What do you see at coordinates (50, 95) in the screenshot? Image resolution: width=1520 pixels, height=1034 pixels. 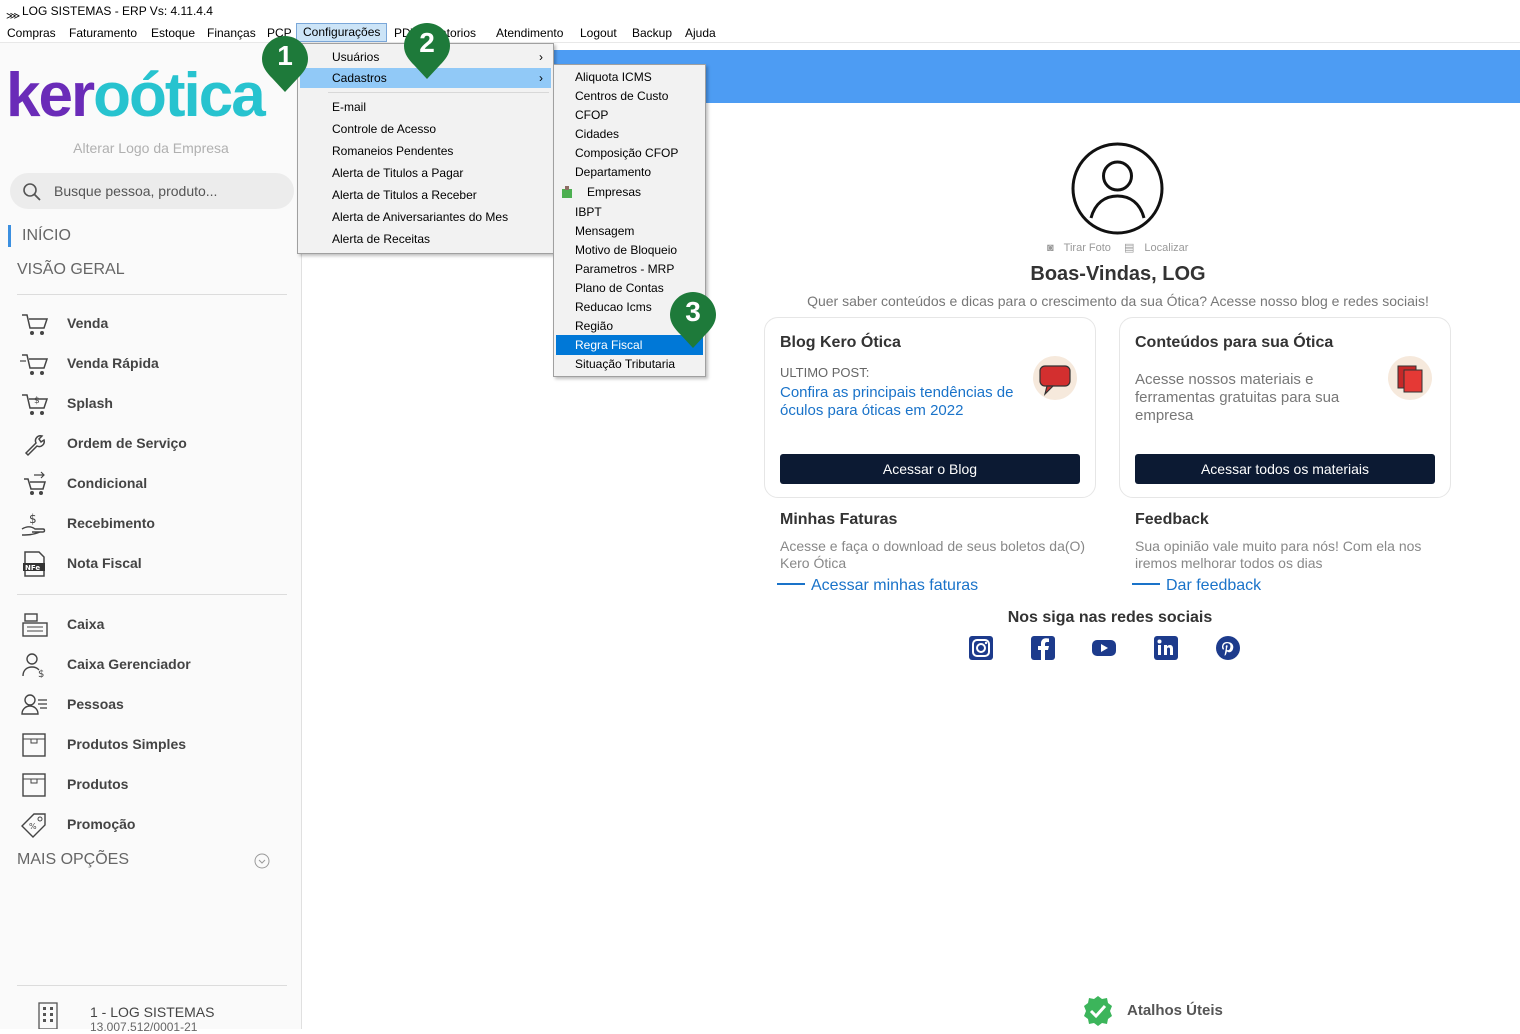 I see `logo-part-1: ker` at bounding box center [50, 95].